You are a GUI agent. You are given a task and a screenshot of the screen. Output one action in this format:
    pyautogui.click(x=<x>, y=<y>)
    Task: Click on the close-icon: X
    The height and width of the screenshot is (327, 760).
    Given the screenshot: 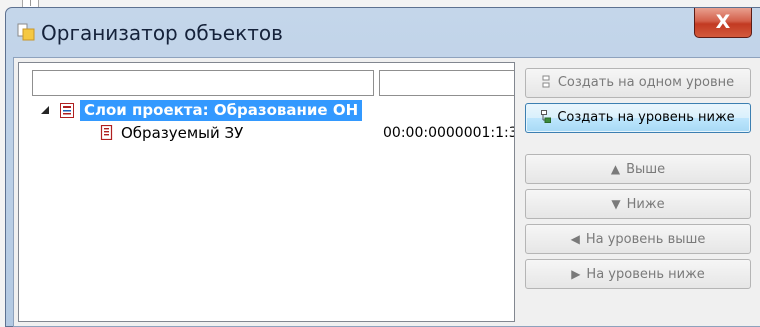 What is the action you would take?
    pyautogui.click(x=723, y=22)
    